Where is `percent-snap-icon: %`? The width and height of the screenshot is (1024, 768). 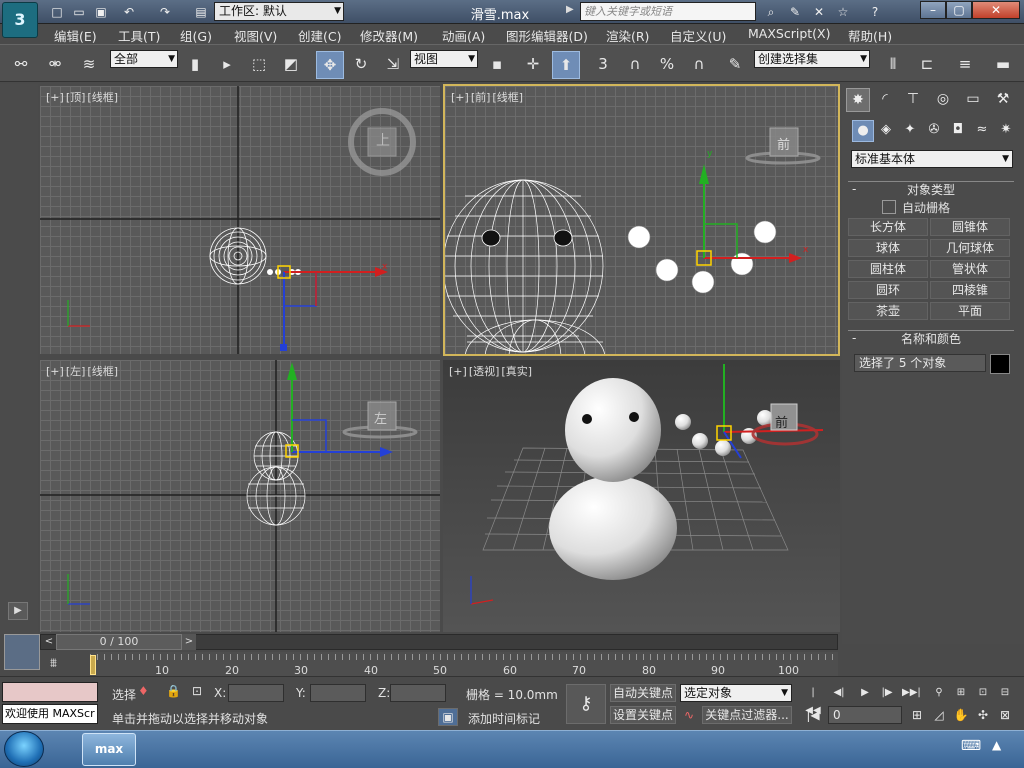
percent-snap-icon: % is located at coordinates (667, 64).